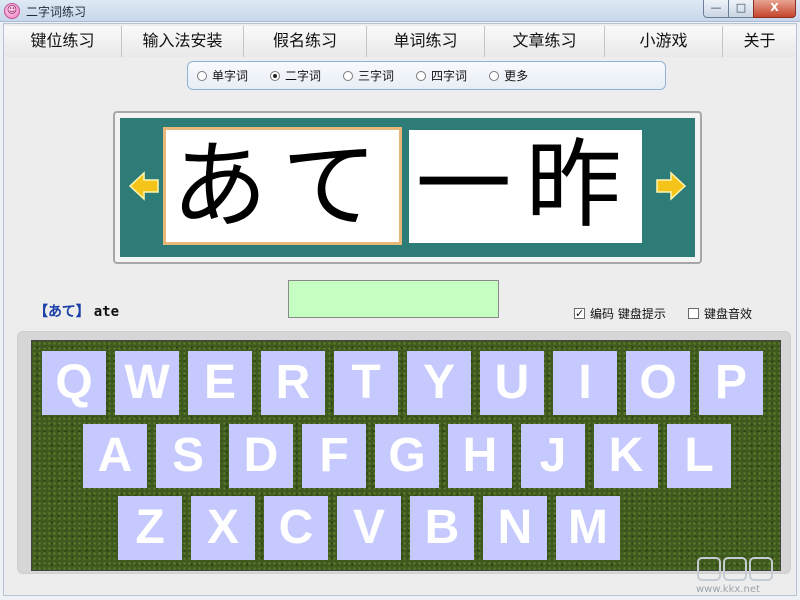 The height and width of the screenshot is (600, 800). I want to click on kana-word: あて, so click(282, 186).